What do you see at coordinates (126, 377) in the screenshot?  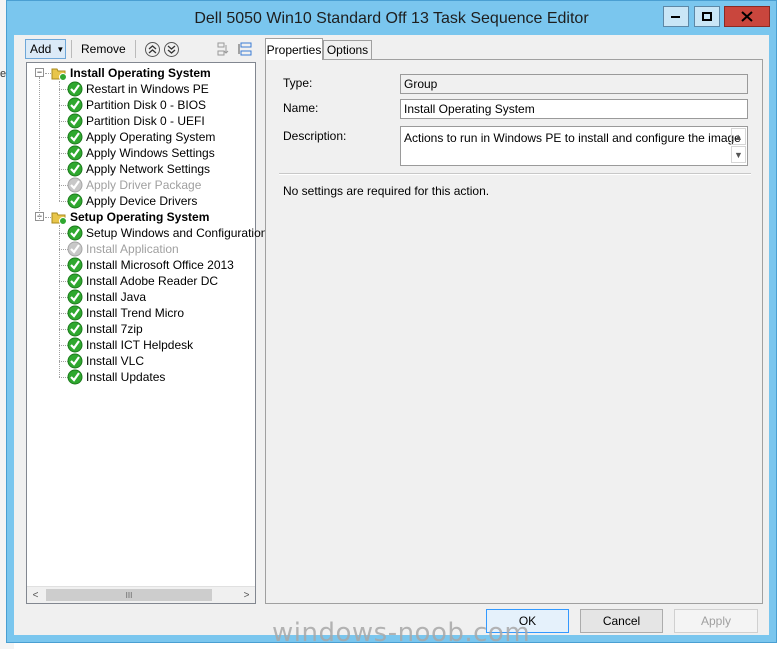 I see `tree-item-label: Install Updates` at bounding box center [126, 377].